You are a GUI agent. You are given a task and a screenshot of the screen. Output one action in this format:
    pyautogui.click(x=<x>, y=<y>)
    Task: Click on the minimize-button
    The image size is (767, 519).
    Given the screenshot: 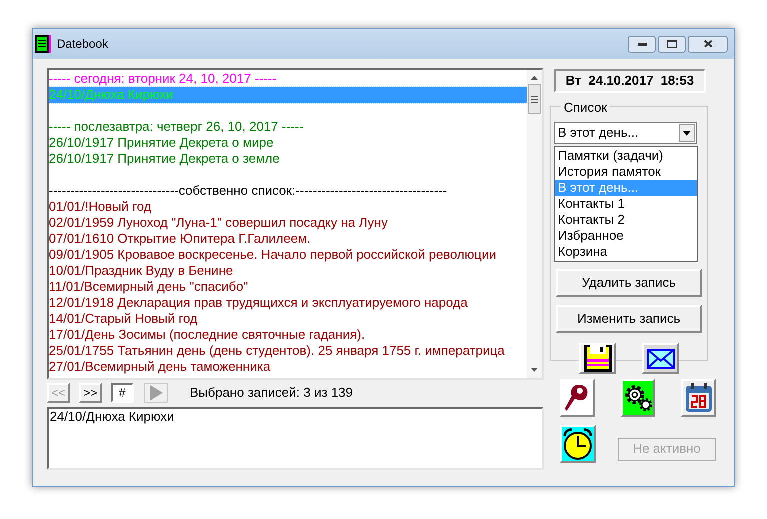 What is the action you would take?
    pyautogui.click(x=642, y=44)
    